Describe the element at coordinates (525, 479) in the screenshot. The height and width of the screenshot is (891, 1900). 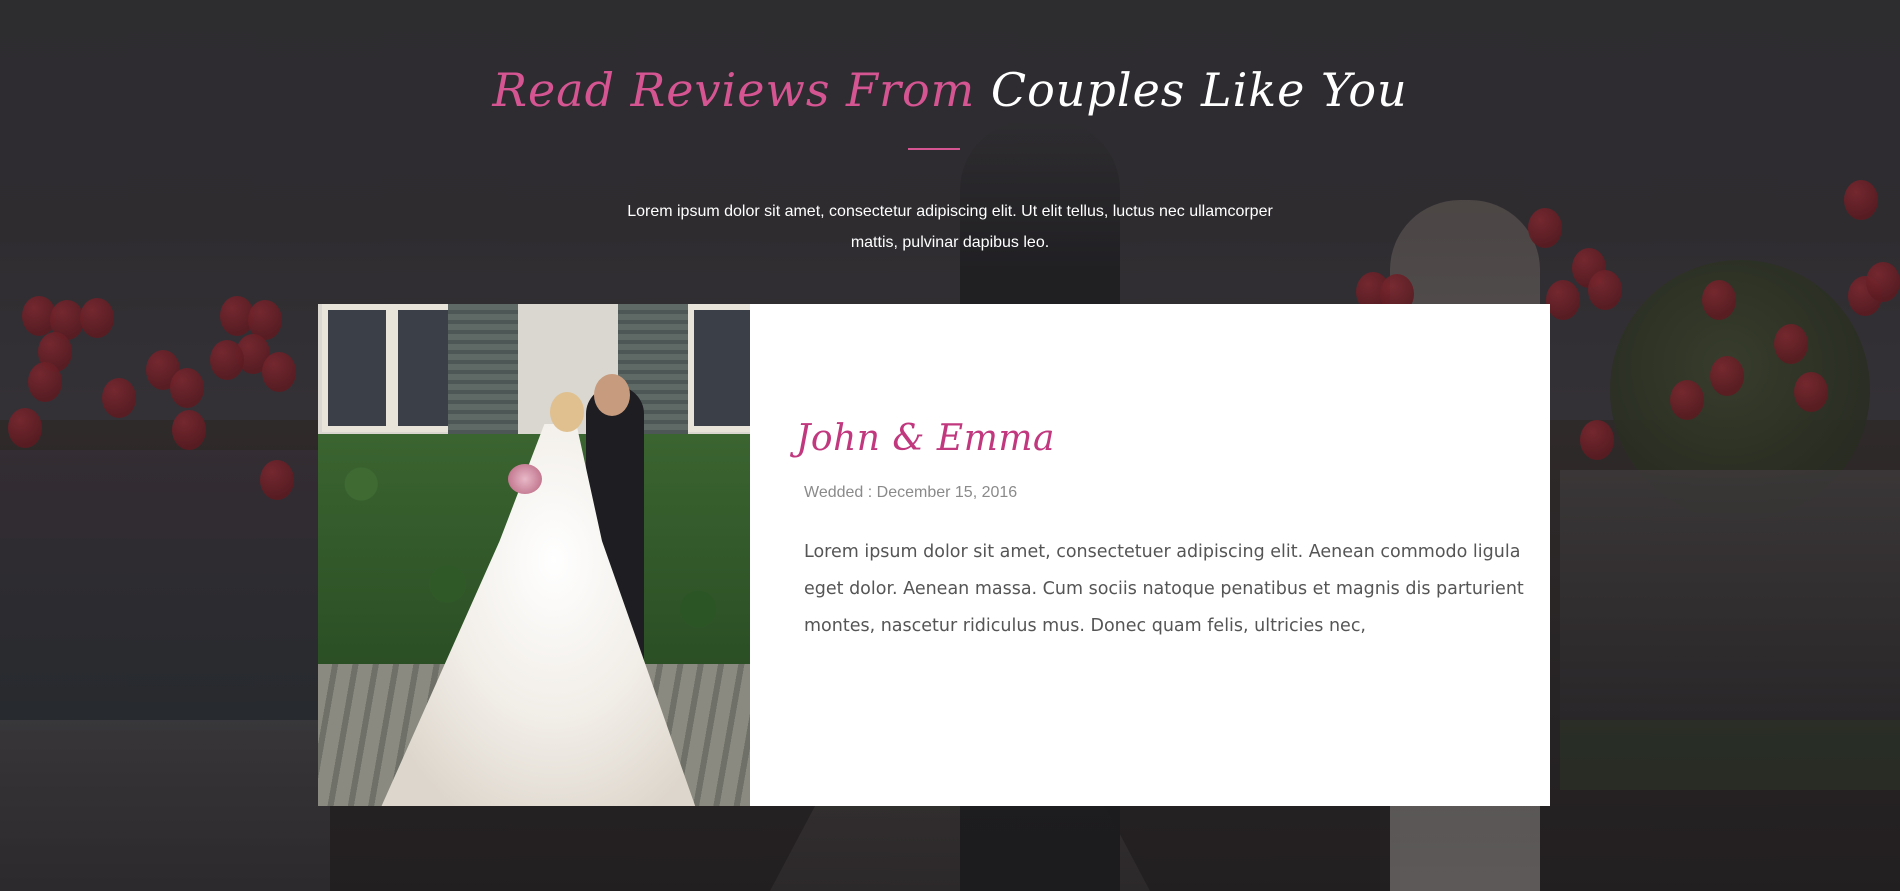
I see `photo-bouquet` at that location.